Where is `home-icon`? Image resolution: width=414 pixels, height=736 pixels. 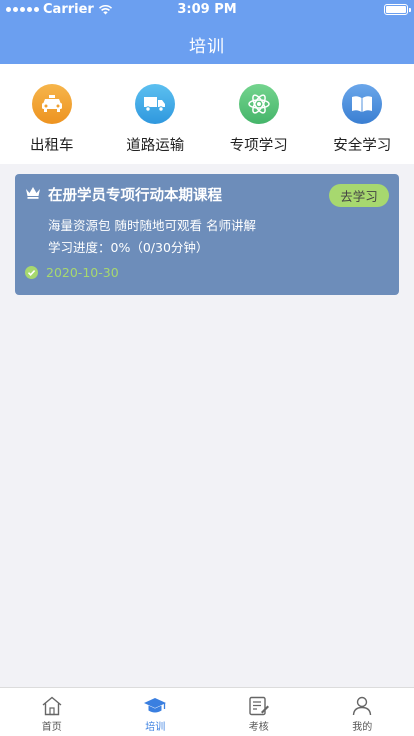 home-icon is located at coordinates (52, 706).